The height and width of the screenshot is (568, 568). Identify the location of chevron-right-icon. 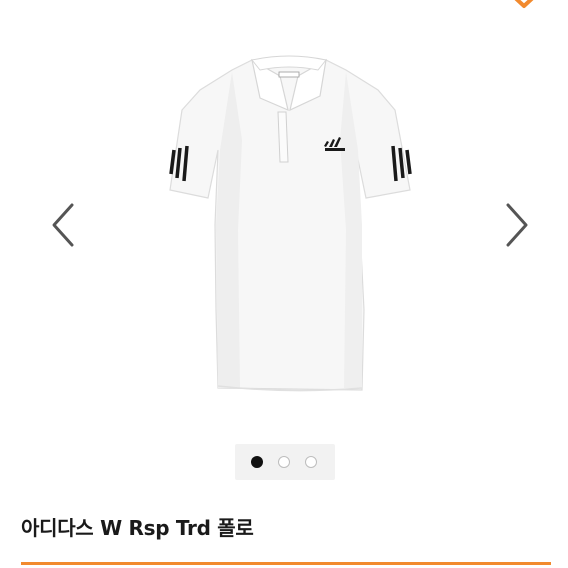
(518, 225).